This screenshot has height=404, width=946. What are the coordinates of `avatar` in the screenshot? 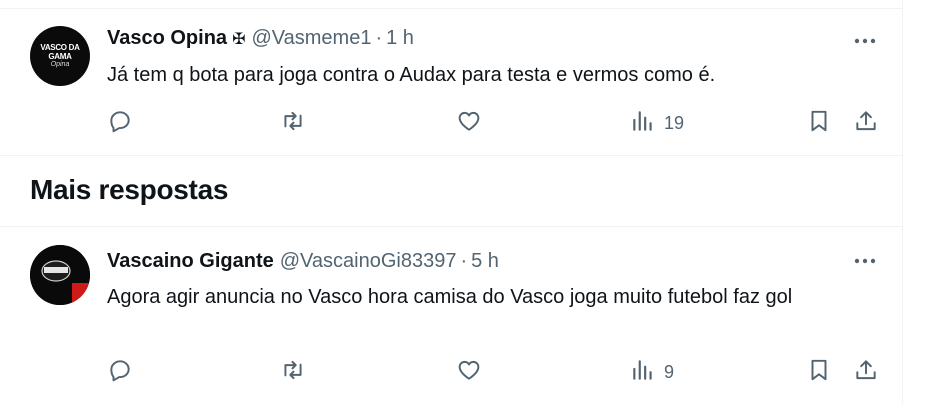 It's located at (60, 275).